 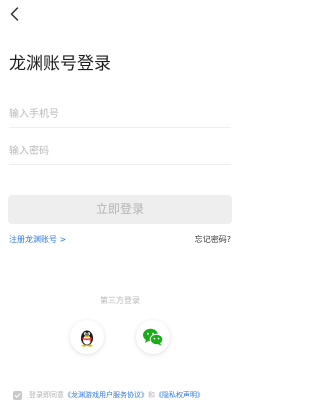 I want to click on page-title: 龙渊账号登录, so click(x=60, y=64).